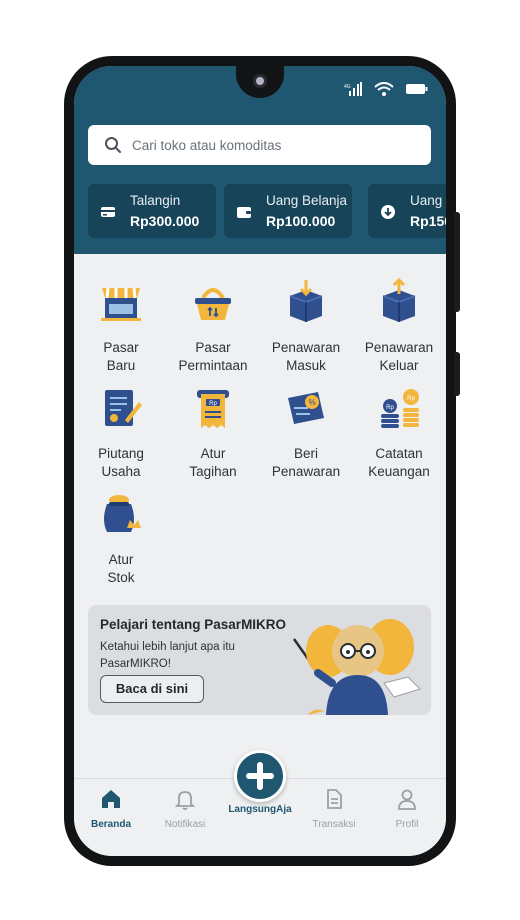  I want to click on wallet-name: Talangin, so click(155, 200).